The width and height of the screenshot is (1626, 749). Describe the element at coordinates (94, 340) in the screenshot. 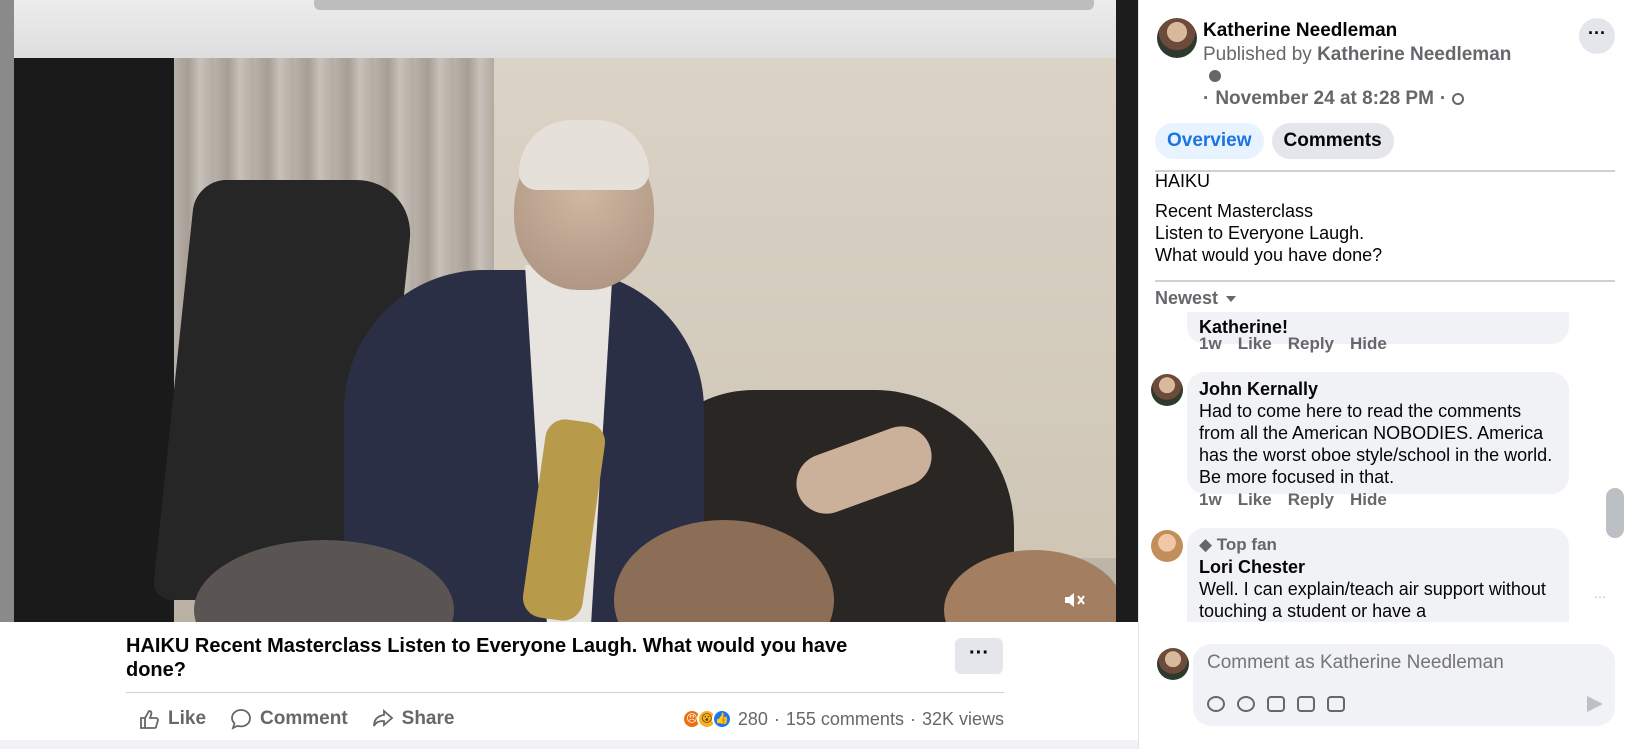

I see `video-dark-wall` at that location.